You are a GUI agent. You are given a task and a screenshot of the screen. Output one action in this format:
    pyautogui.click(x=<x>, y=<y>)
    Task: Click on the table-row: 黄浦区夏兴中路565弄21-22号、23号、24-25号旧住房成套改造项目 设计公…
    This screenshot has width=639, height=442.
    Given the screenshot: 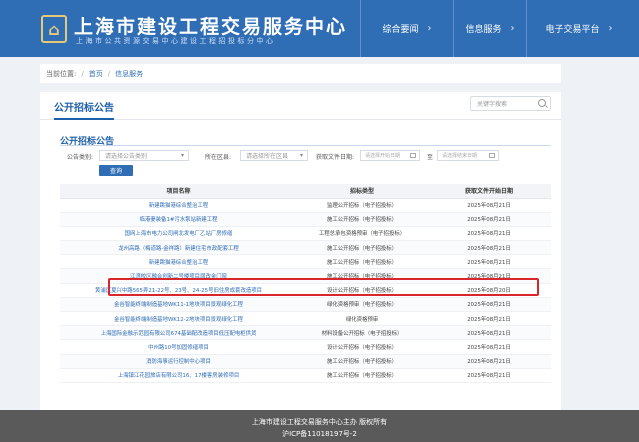 What is the action you would take?
    pyautogui.click(x=305, y=290)
    